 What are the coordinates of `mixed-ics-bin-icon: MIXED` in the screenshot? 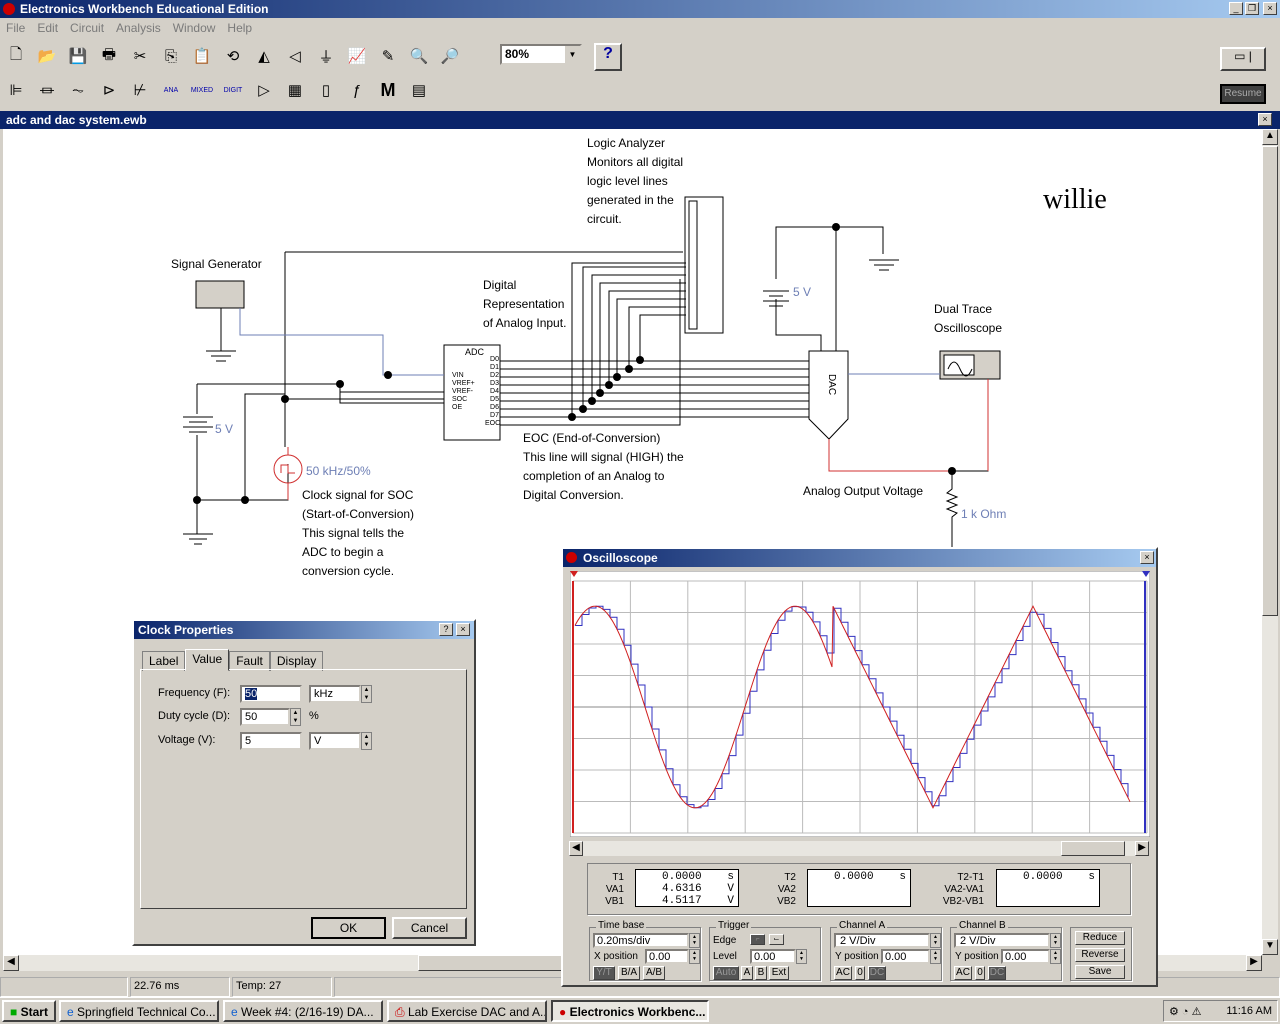 It's located at (202, 90).